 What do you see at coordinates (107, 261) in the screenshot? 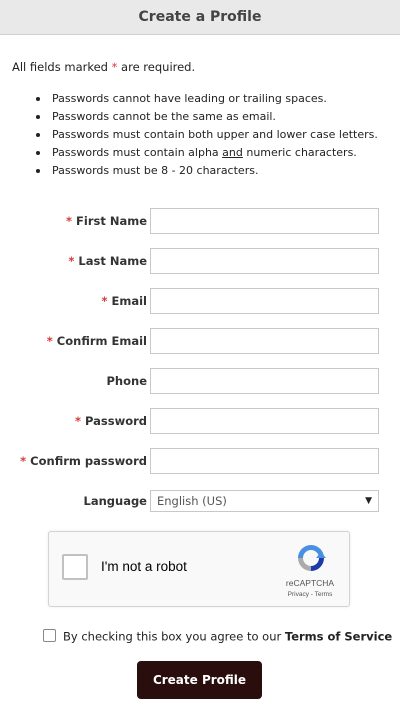
I see `last-name-label: * Last Name` at bounding box center [107, 261].